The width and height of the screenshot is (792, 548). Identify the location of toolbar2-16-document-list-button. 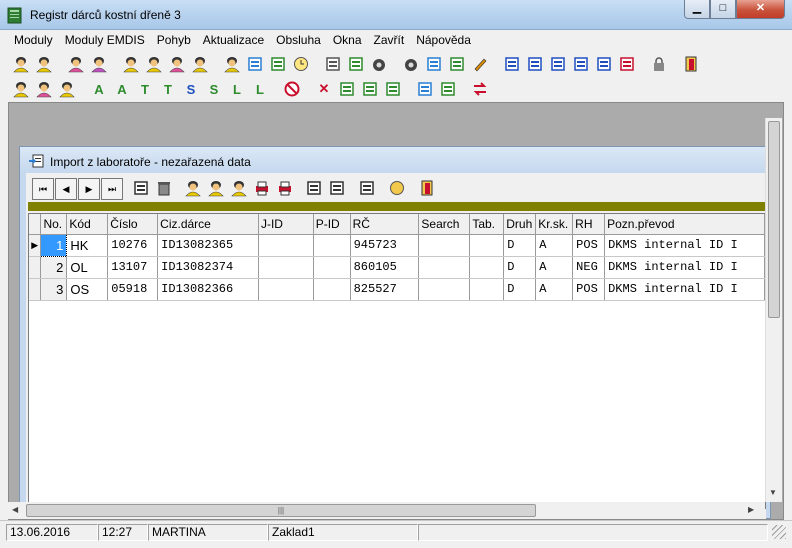
(425, 89).